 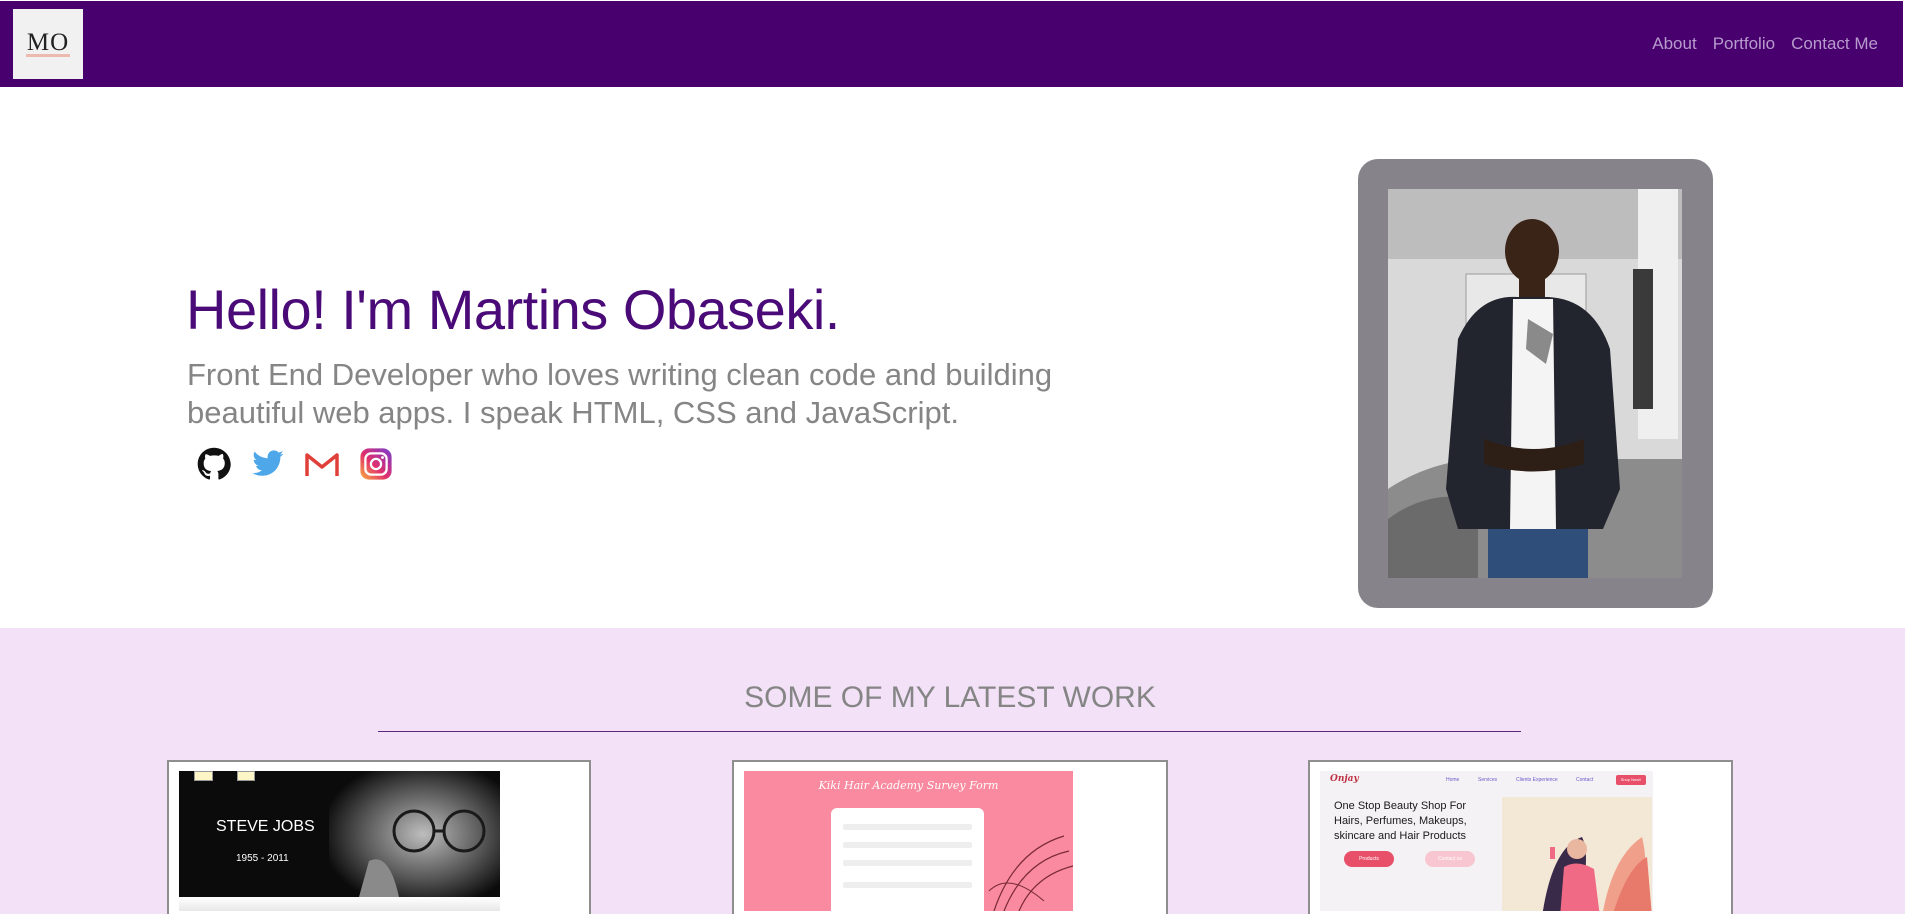 I want to click on profile-photo, so click(x=1535, y=383).